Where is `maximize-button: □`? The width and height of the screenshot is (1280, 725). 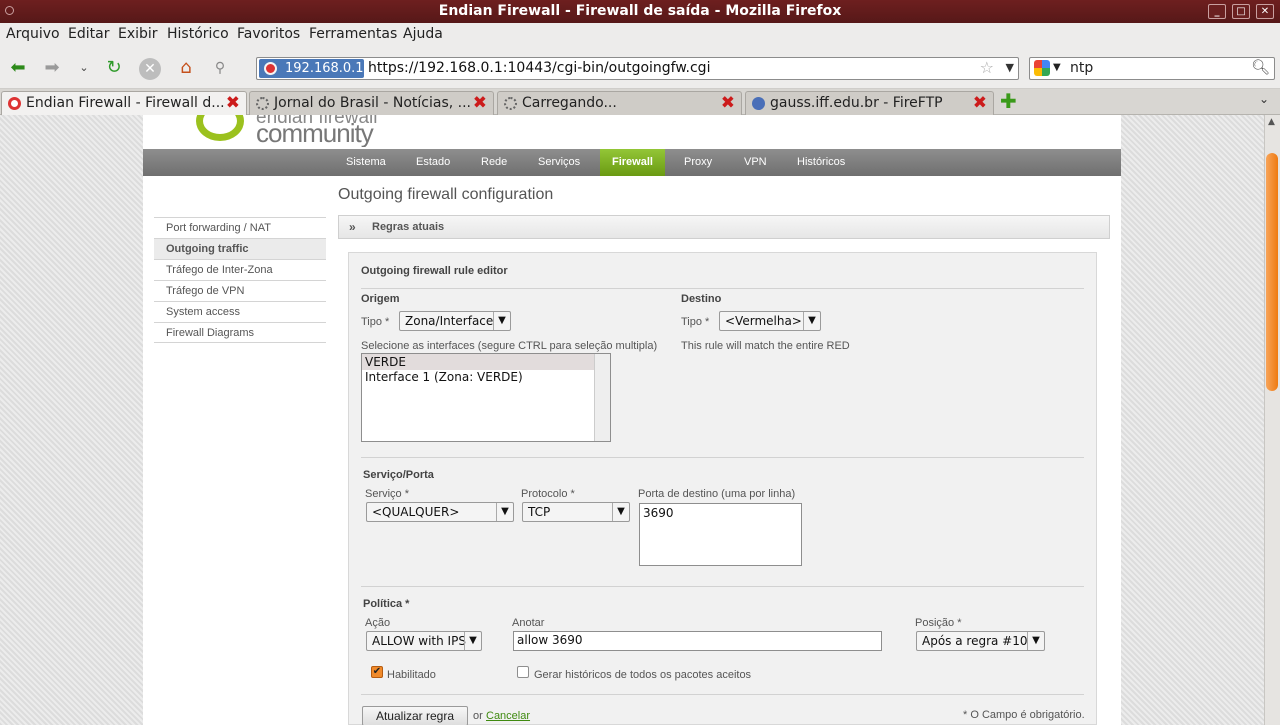
maximize-button: □ is located at coordinates (1241, 11).